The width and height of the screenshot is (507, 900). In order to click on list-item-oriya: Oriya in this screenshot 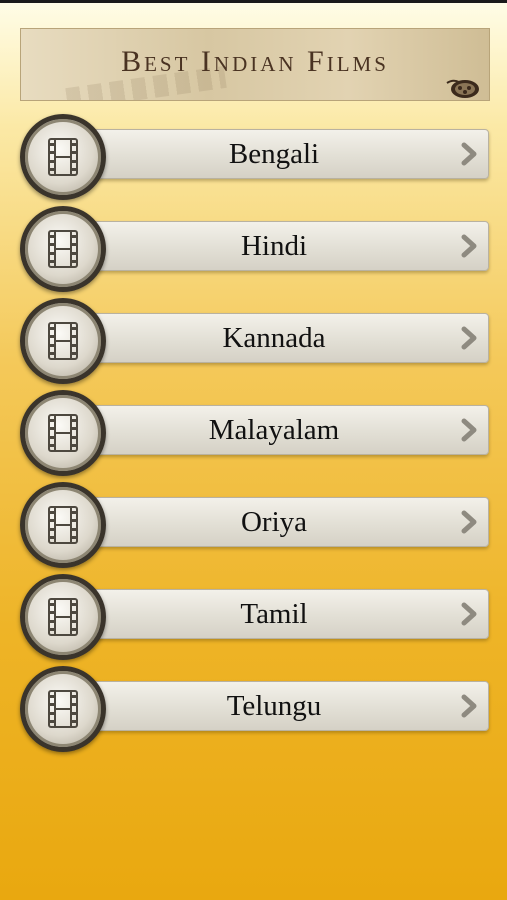, I will do `click(255, 527)`.